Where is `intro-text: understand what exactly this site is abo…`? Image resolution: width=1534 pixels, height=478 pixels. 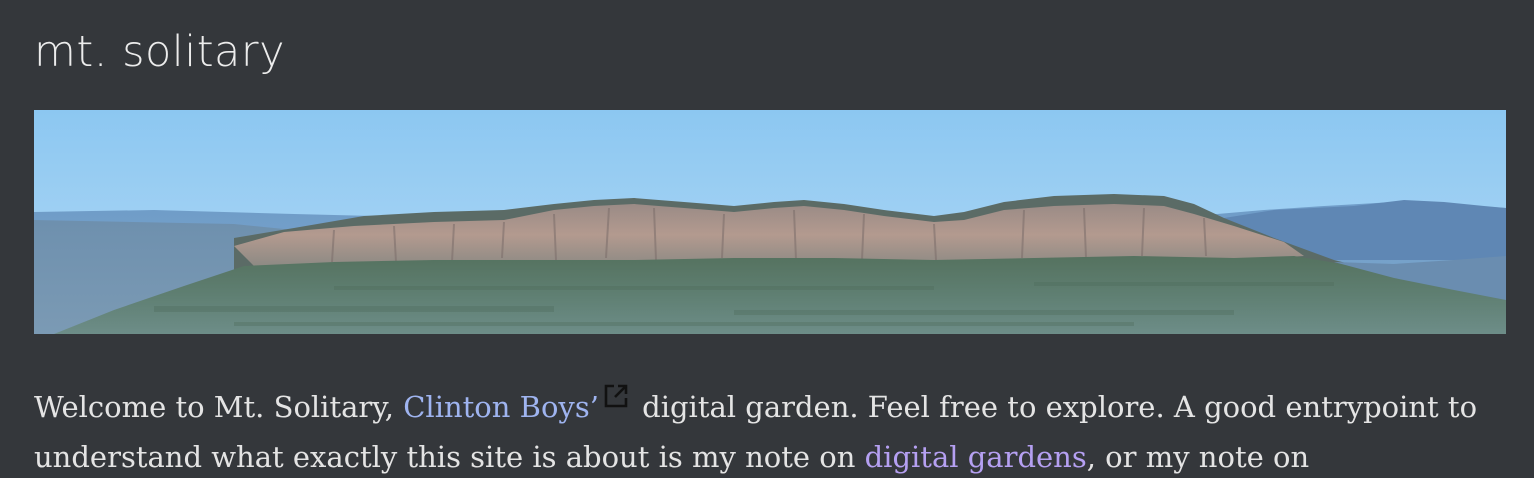
intro-text: understand what exactly this site is abo… is located at coordinates (449, 457).